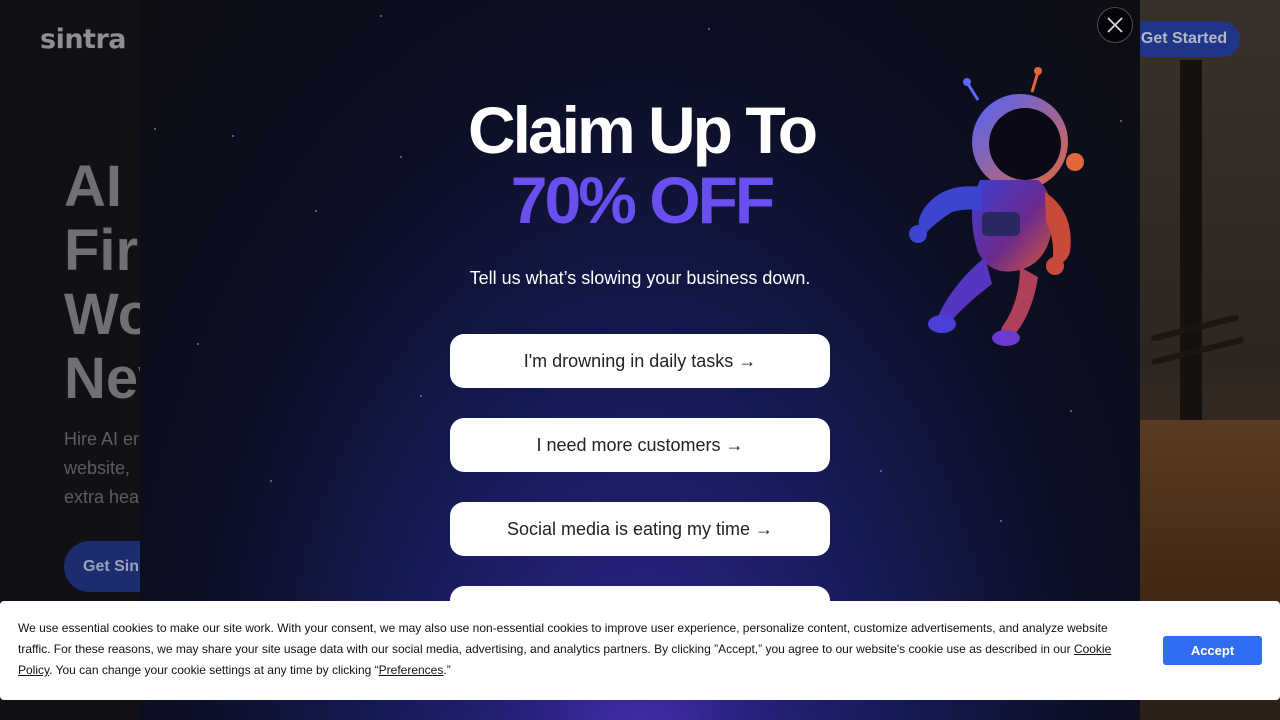 Image resolution: width=1280 pixels, height=720 pixels. Describe the element at coordinates (640, 361) in the screenshot. I see `option-daily-tasks: I'm drowning in daily tasks →` at that location.